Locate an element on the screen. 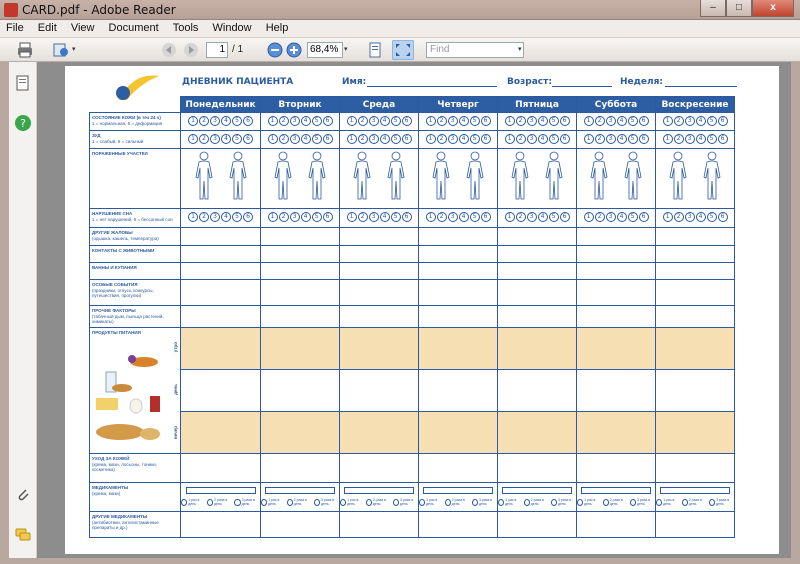 The width and height of the screenshot is (800, 564). print-icon is located at coordinates (25, 50).